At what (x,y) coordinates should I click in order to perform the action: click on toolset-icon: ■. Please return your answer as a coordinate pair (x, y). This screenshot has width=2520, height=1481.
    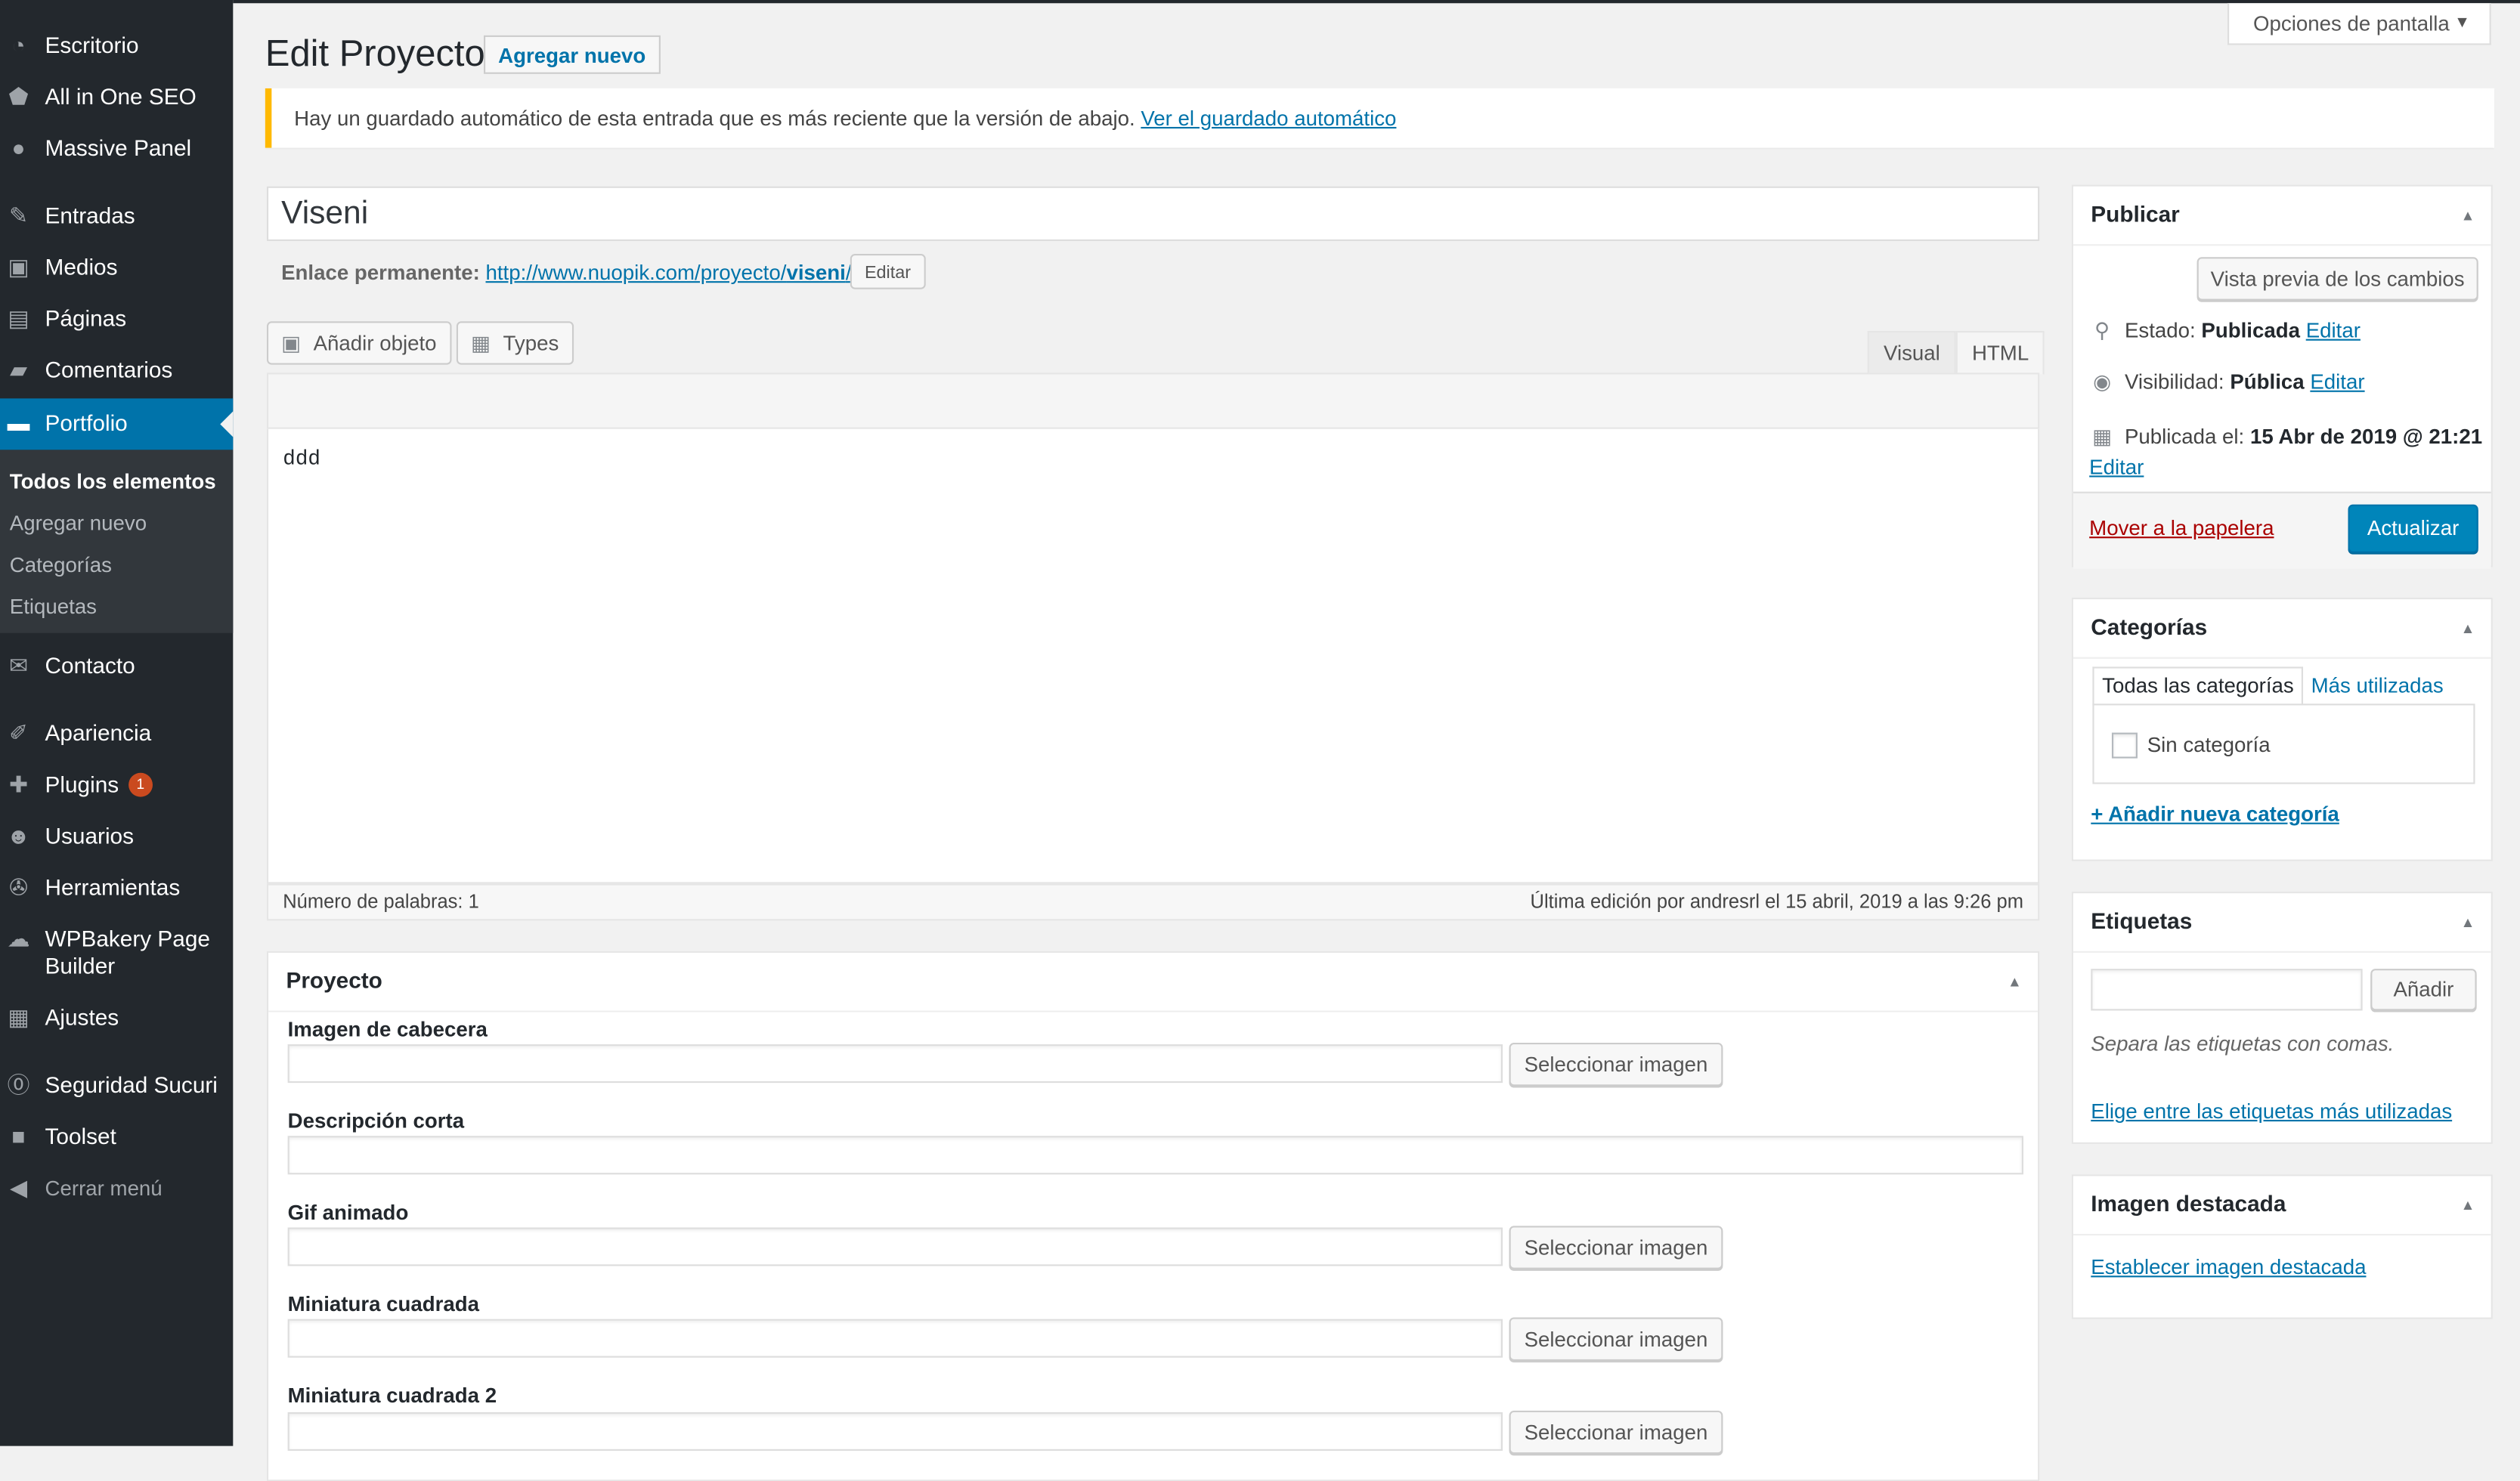
    Looking at the image, I should click on (18, 1136).